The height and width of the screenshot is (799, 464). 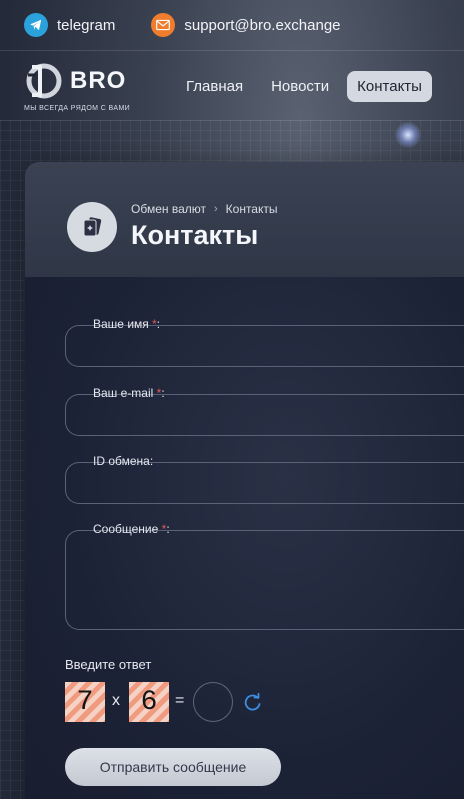 I want to click on captcha-number-a: 7, so click(x=85, y=702).